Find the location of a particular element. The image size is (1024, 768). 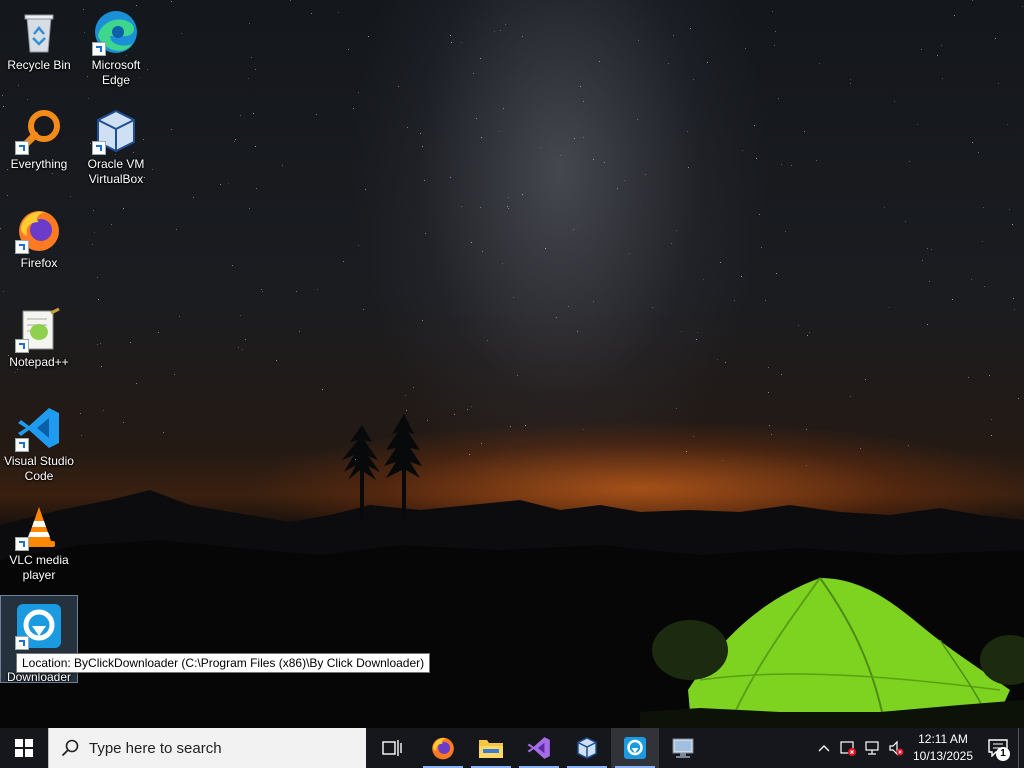

visual-studio-icon is located at coordinates (538, 748).